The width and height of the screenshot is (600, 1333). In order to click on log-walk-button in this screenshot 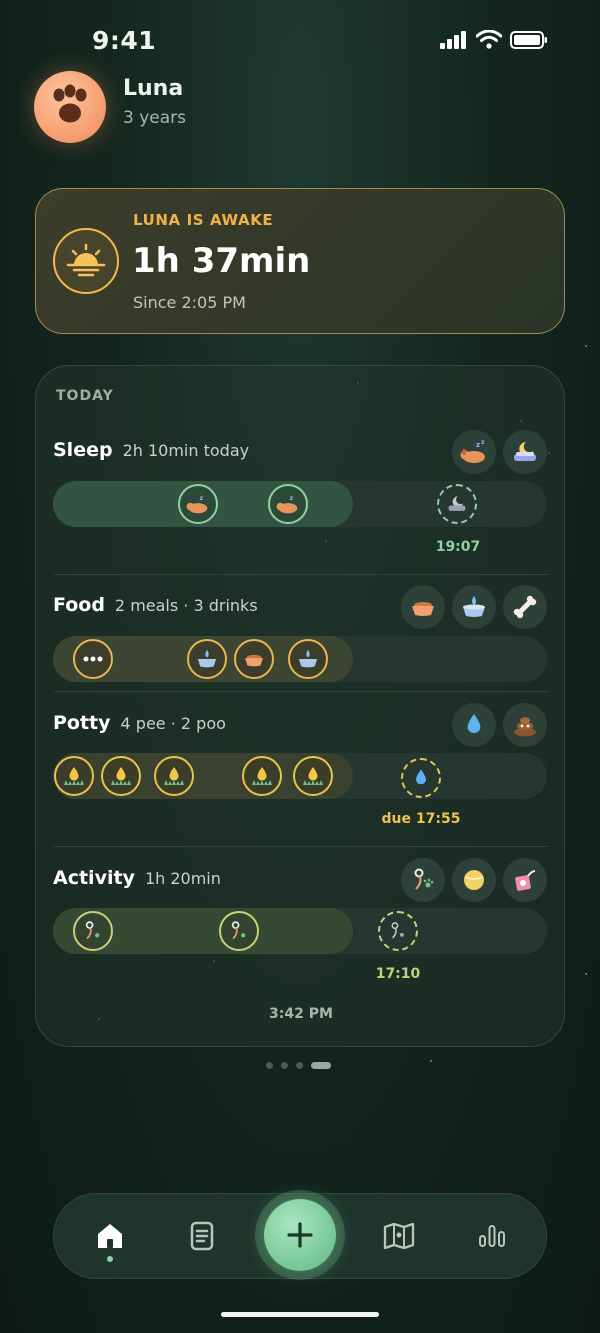, I will do `click(423, 880)`.